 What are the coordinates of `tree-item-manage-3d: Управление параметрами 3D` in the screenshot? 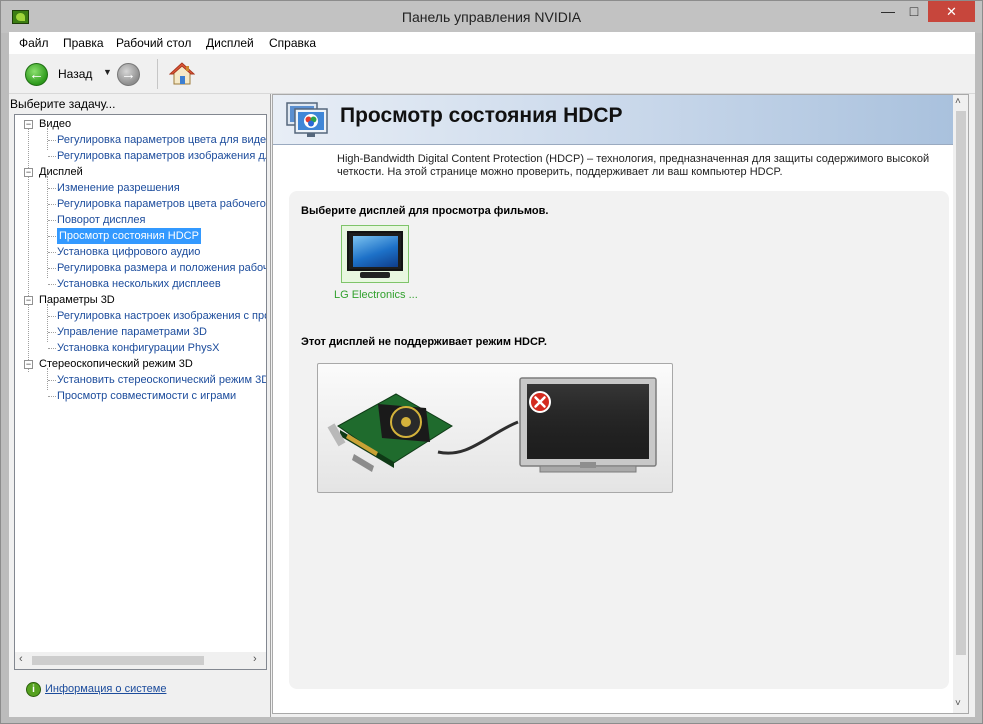 It's located at (132, 332).